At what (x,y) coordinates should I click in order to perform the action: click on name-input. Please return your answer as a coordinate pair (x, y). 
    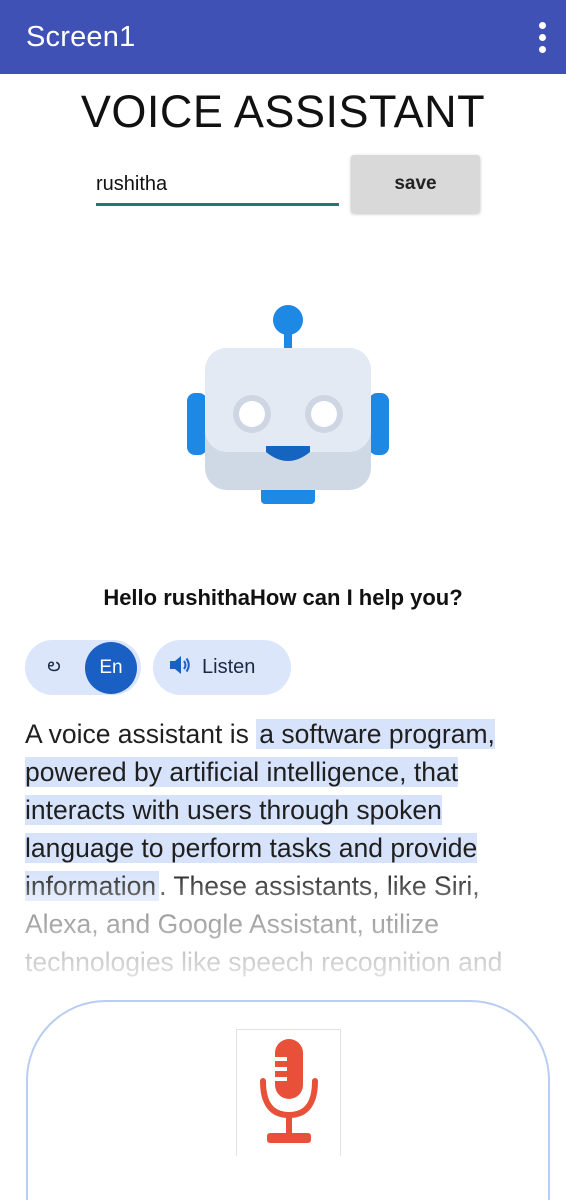
    Looking at the image, I should click on (217, 187).